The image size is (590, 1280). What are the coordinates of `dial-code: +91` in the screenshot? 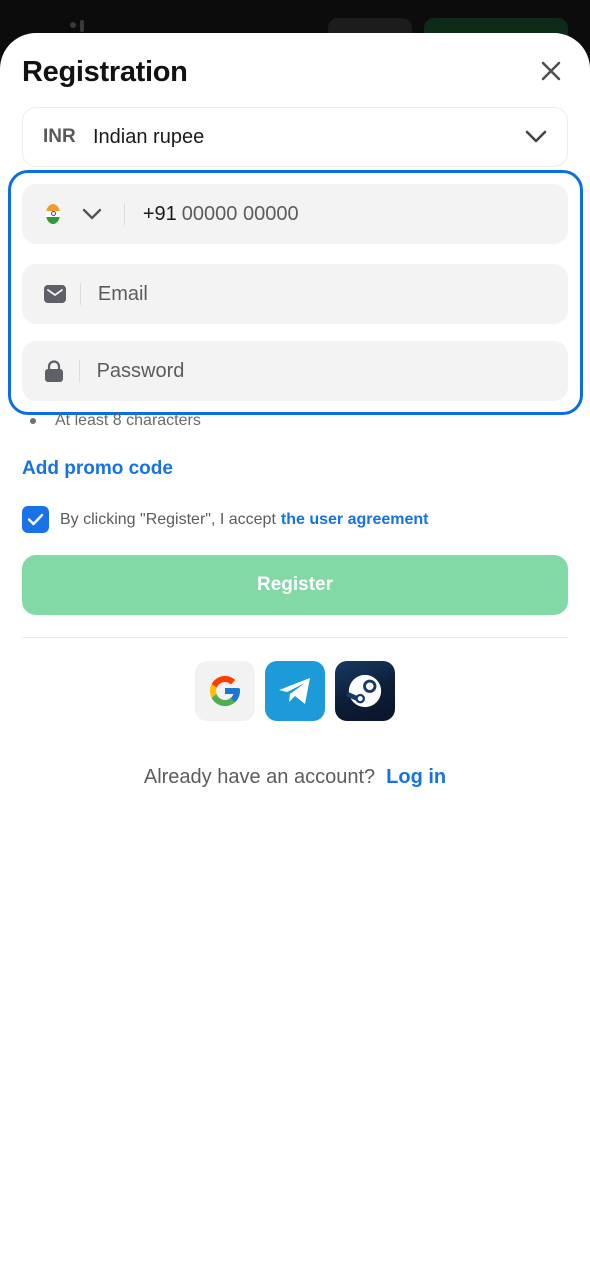 It's located at (159, 213).